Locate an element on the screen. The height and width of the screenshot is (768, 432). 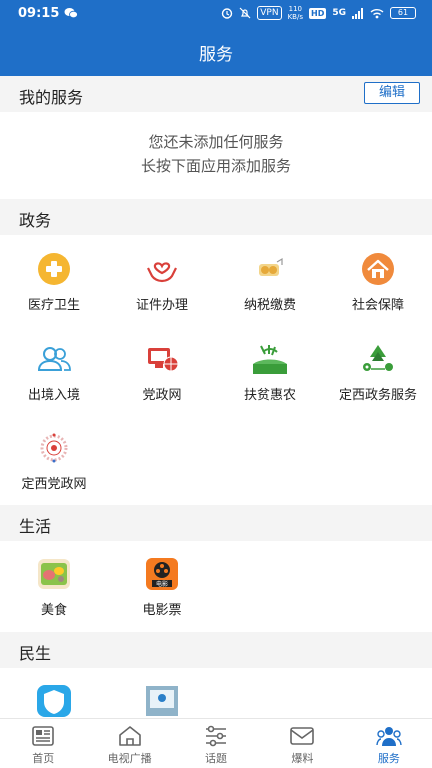
service-food: 美食 is located at coordinates (54, 587).